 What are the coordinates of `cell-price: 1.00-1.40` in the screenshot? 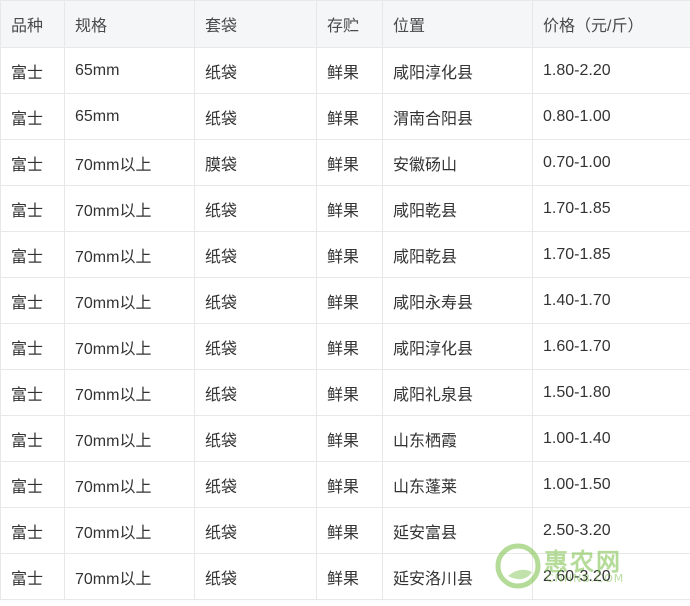 It's located at (611, 438).